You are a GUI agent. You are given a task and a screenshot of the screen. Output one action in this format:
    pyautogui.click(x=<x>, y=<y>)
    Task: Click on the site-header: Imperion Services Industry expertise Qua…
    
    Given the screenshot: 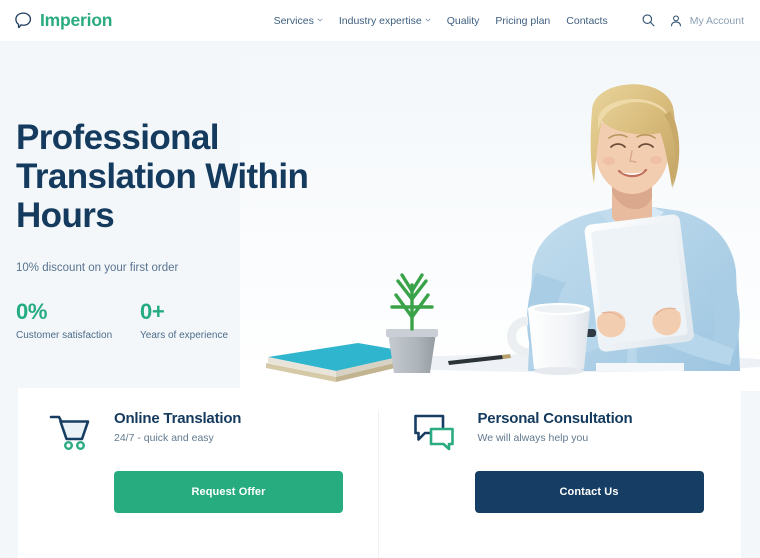 What is the action you would take?
    pyautogui.click(x=380, y=20)
    